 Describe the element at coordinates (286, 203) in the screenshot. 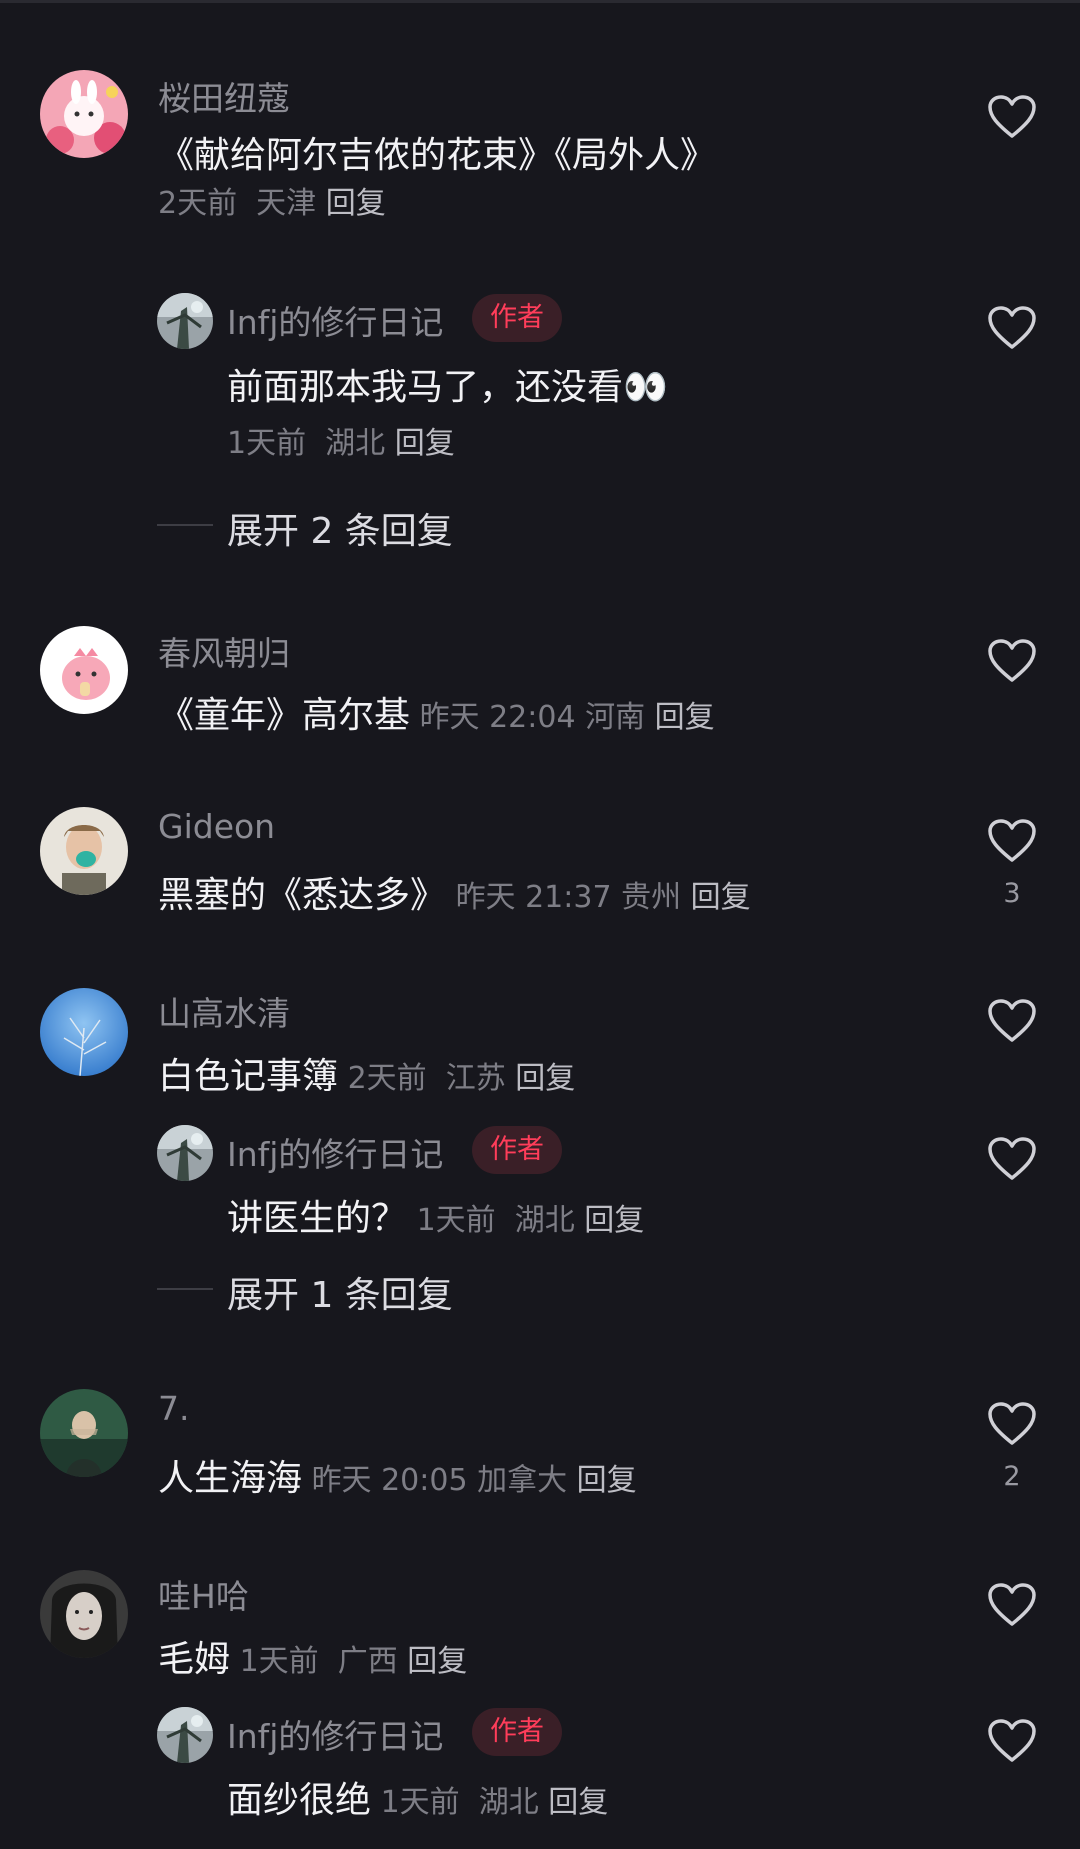

I see `comment-location: 天津` at that location.